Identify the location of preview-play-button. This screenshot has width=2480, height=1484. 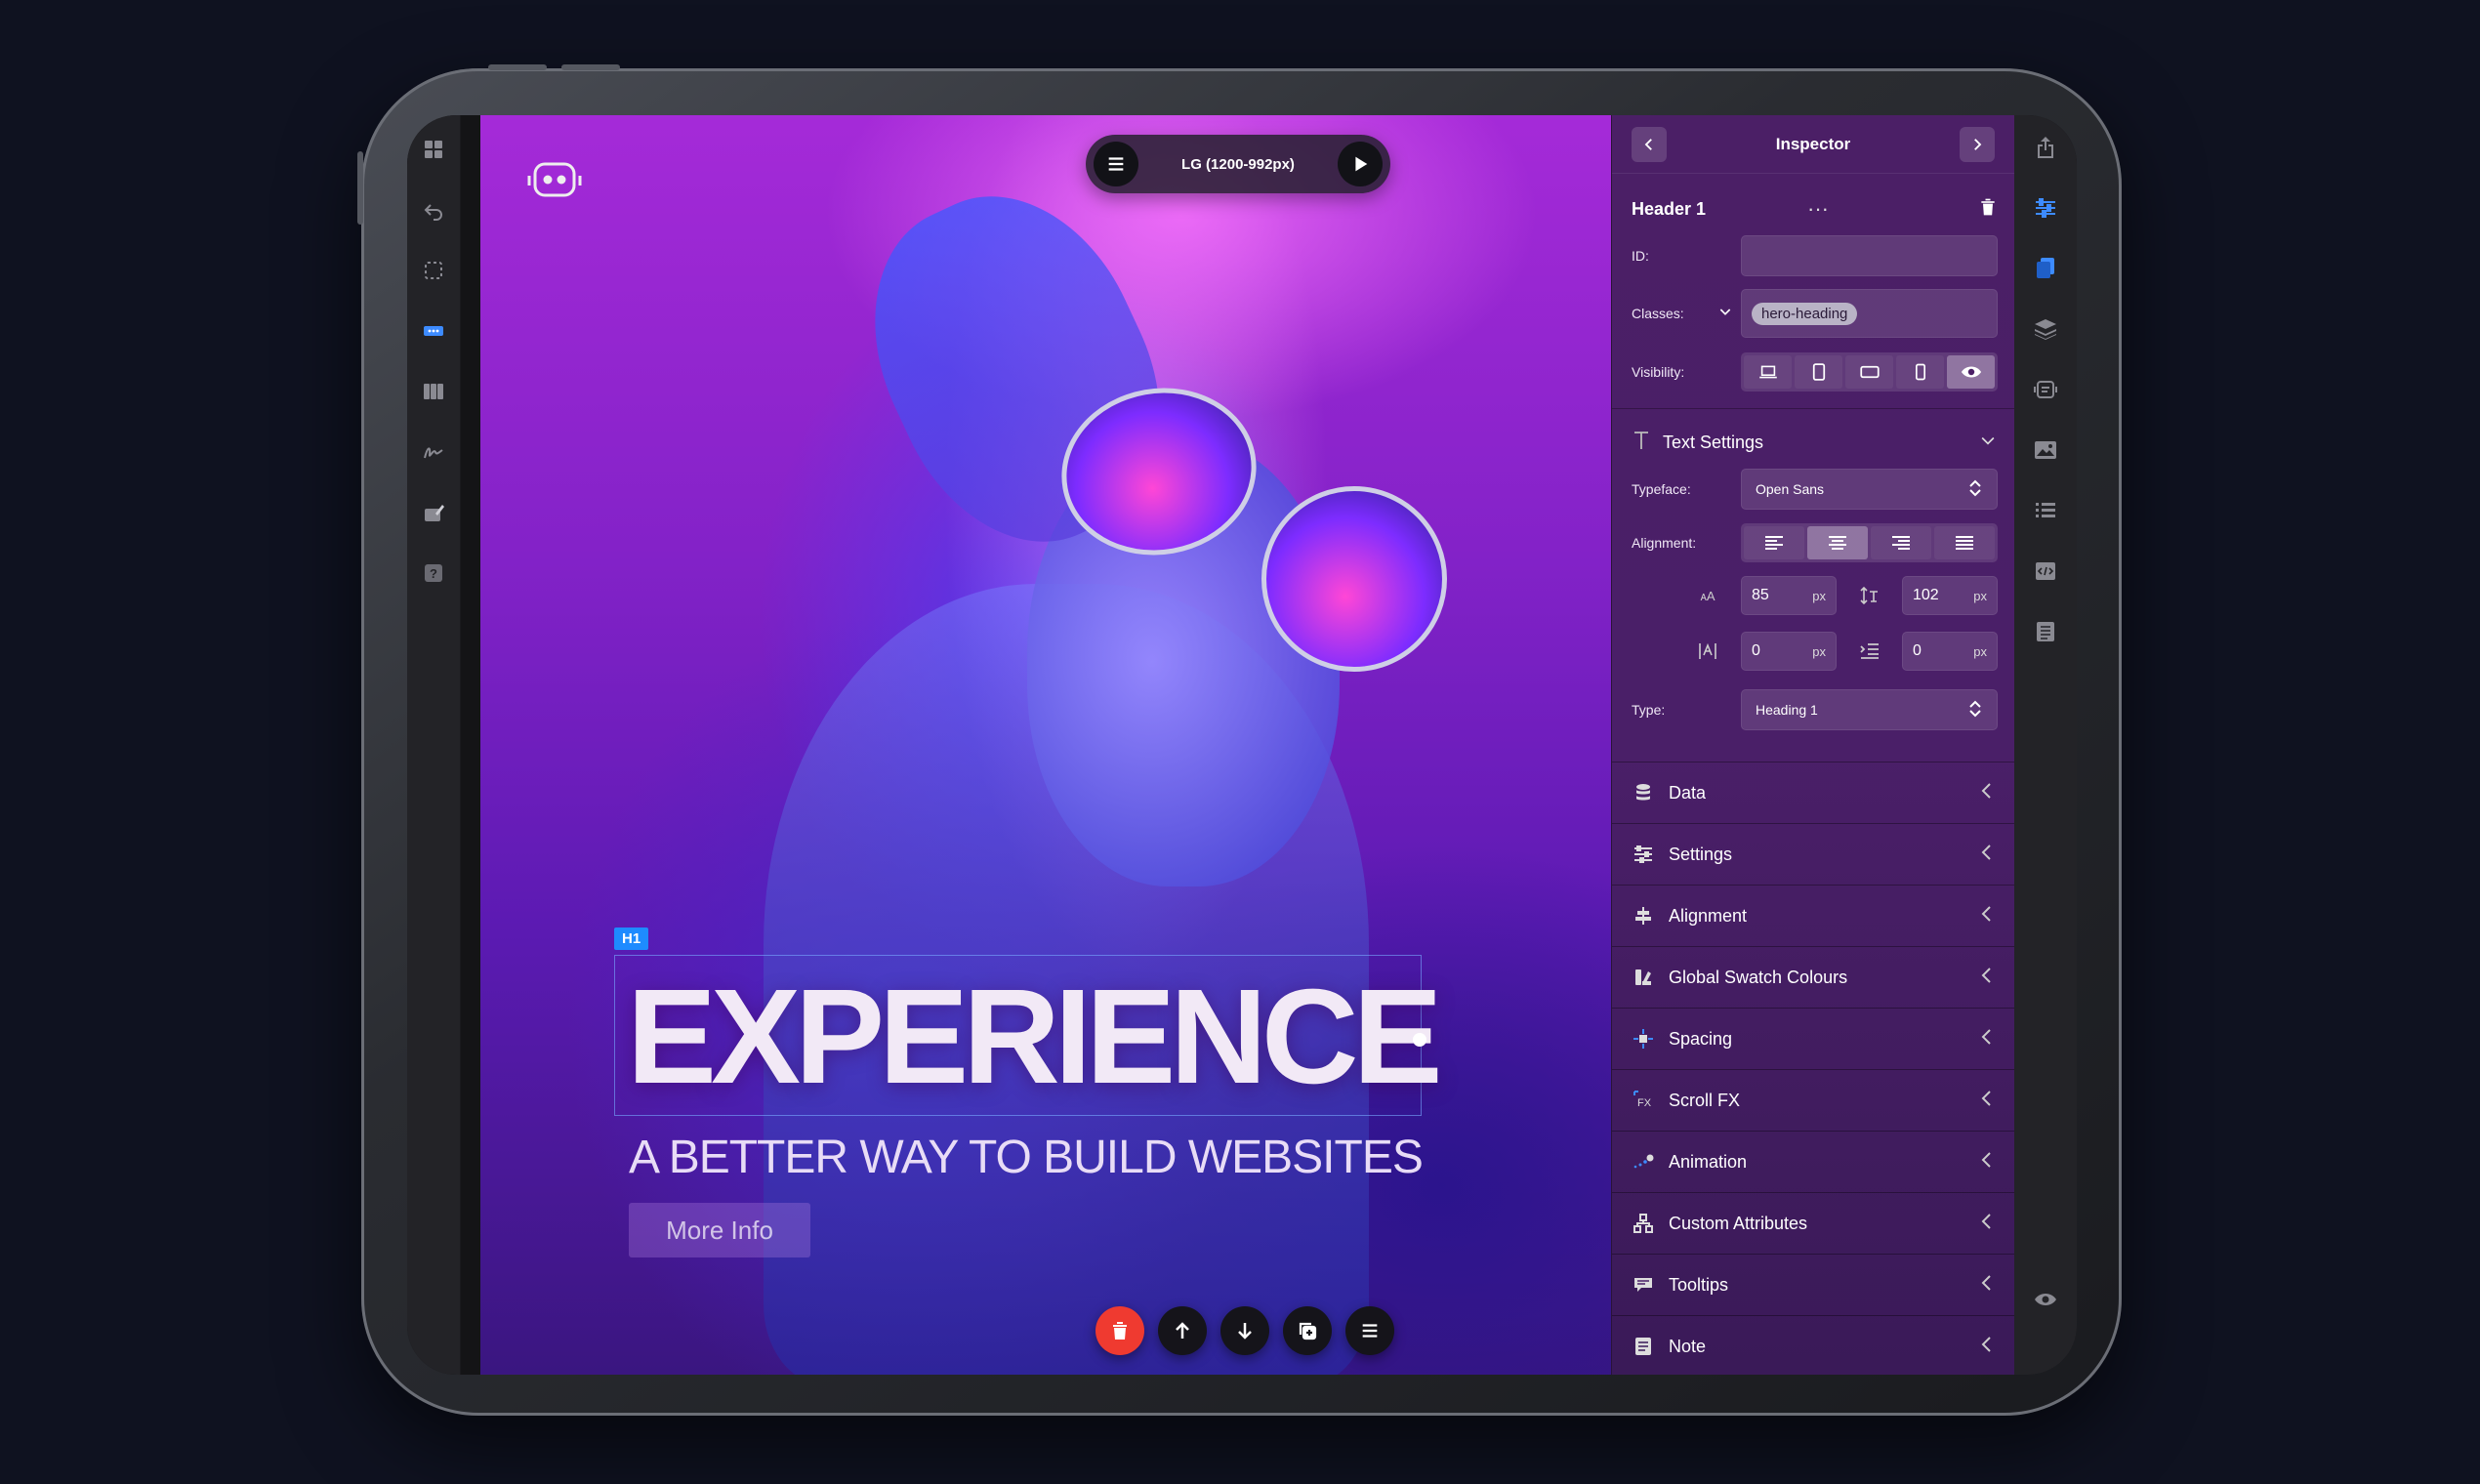
(1360, 164).